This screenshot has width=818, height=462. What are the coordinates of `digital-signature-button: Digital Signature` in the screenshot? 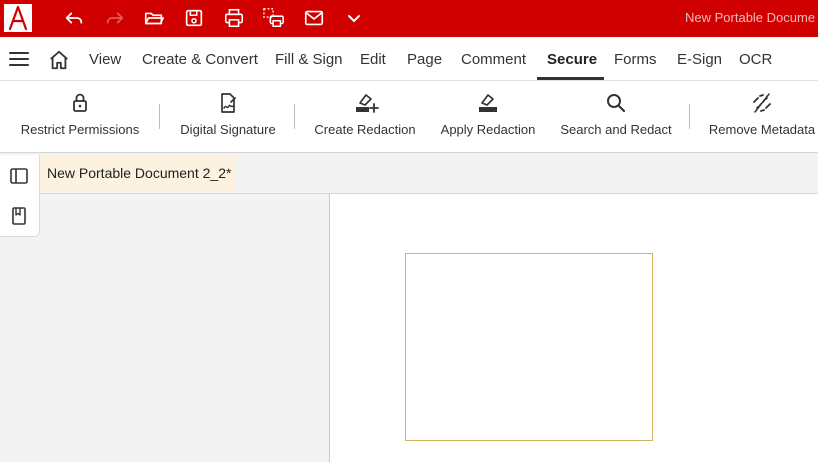 It's located at (228, 117).